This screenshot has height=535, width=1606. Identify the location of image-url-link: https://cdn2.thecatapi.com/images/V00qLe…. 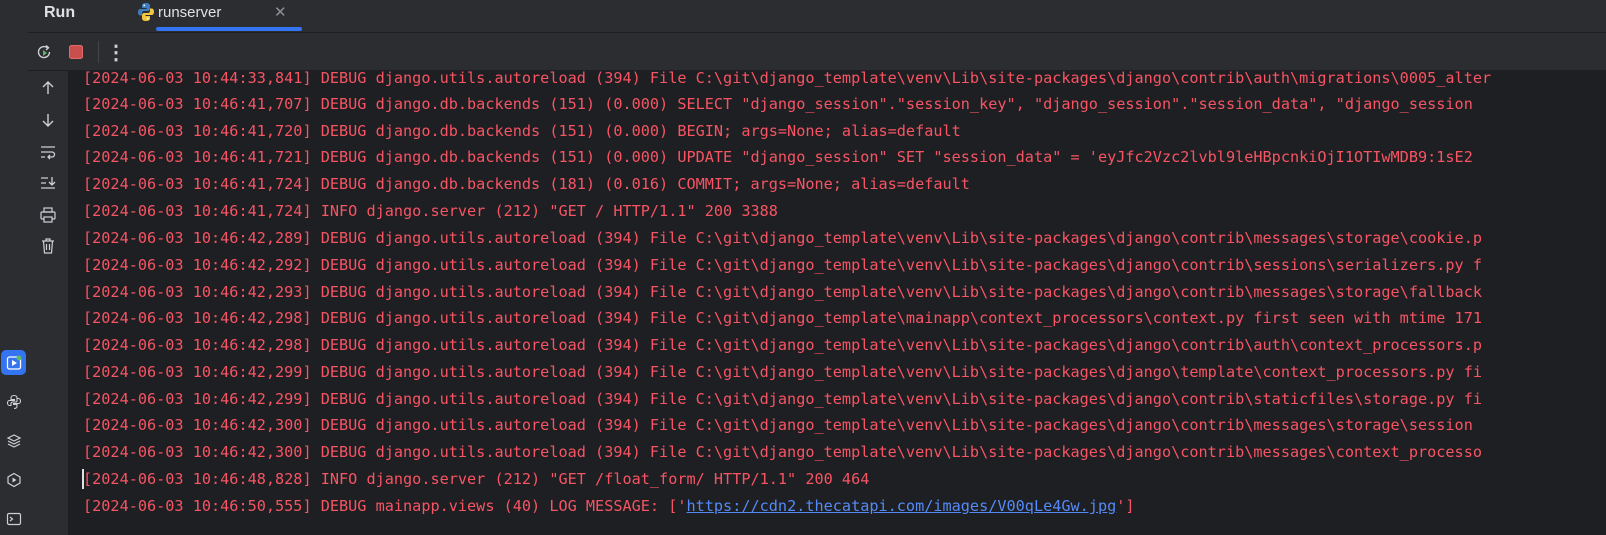
(901, 506).